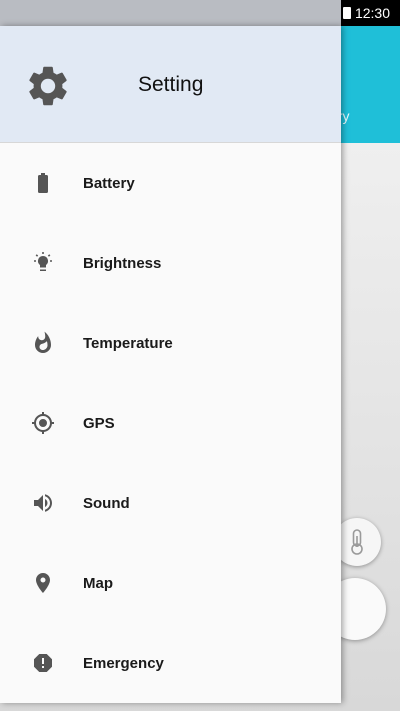 The width and height of the screenshot is (400, 711). Describe the element at coordinates (372, 13) in the screenshot. I see `status-time: 12:30` at that location.